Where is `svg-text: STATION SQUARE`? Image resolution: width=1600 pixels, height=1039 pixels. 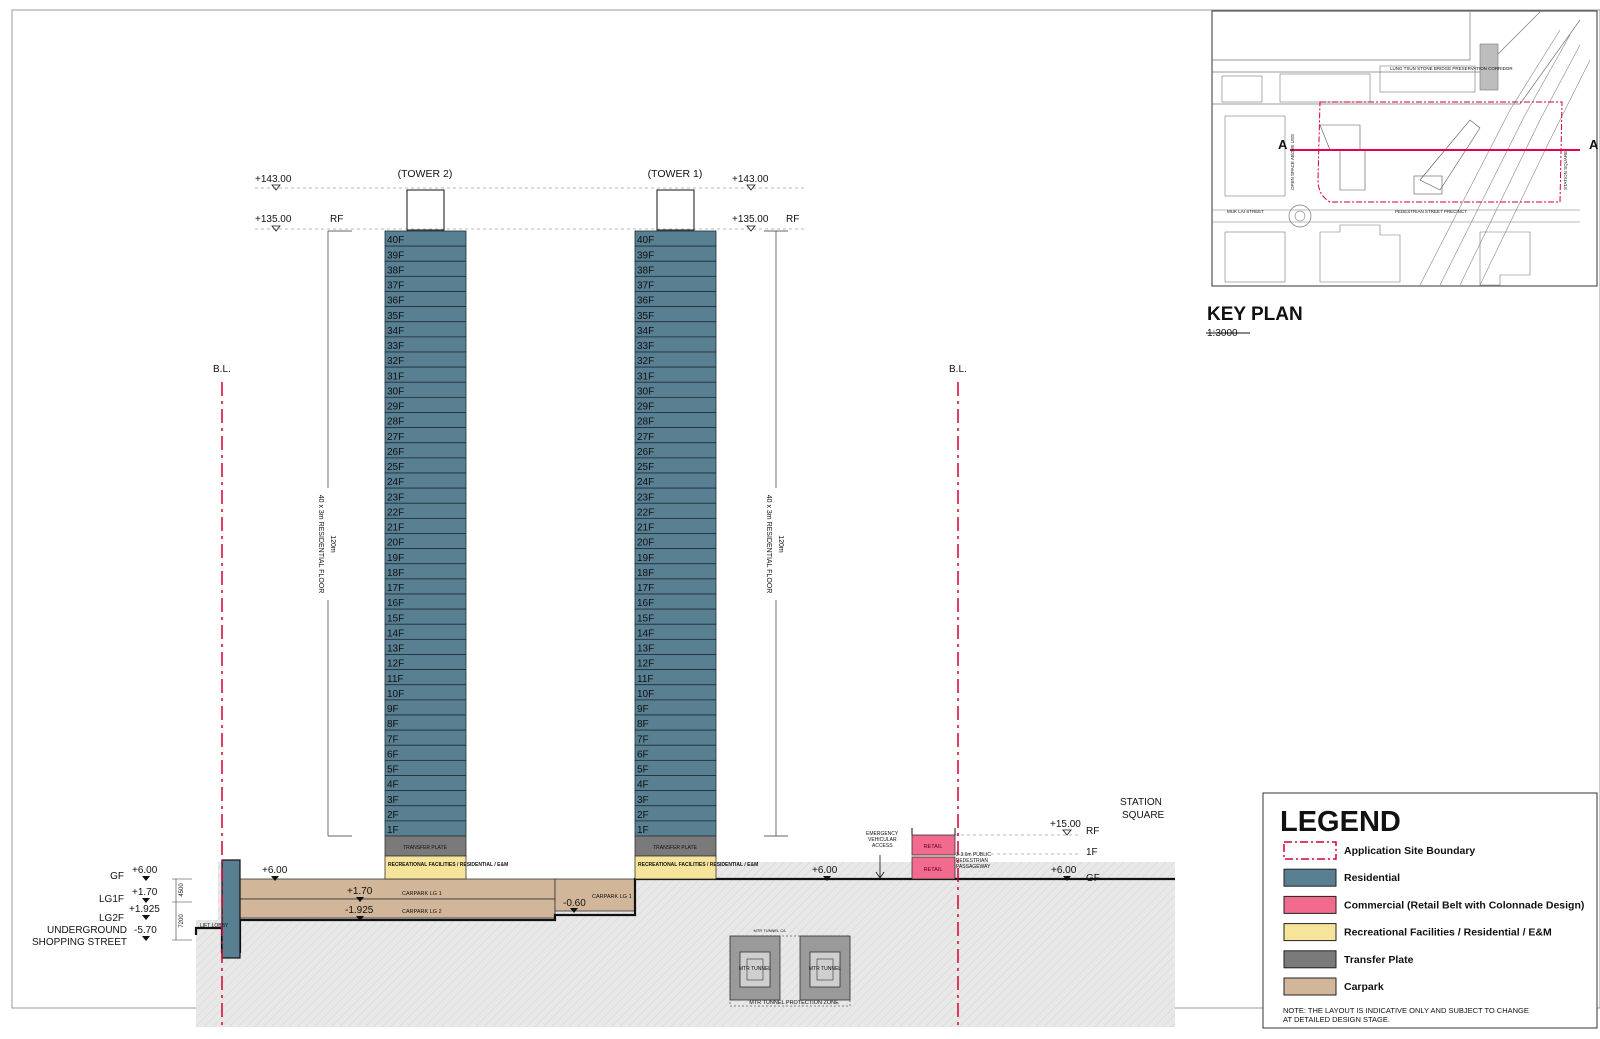
svg-text: STATION SQUARE is located at coordinates (1565, 170).